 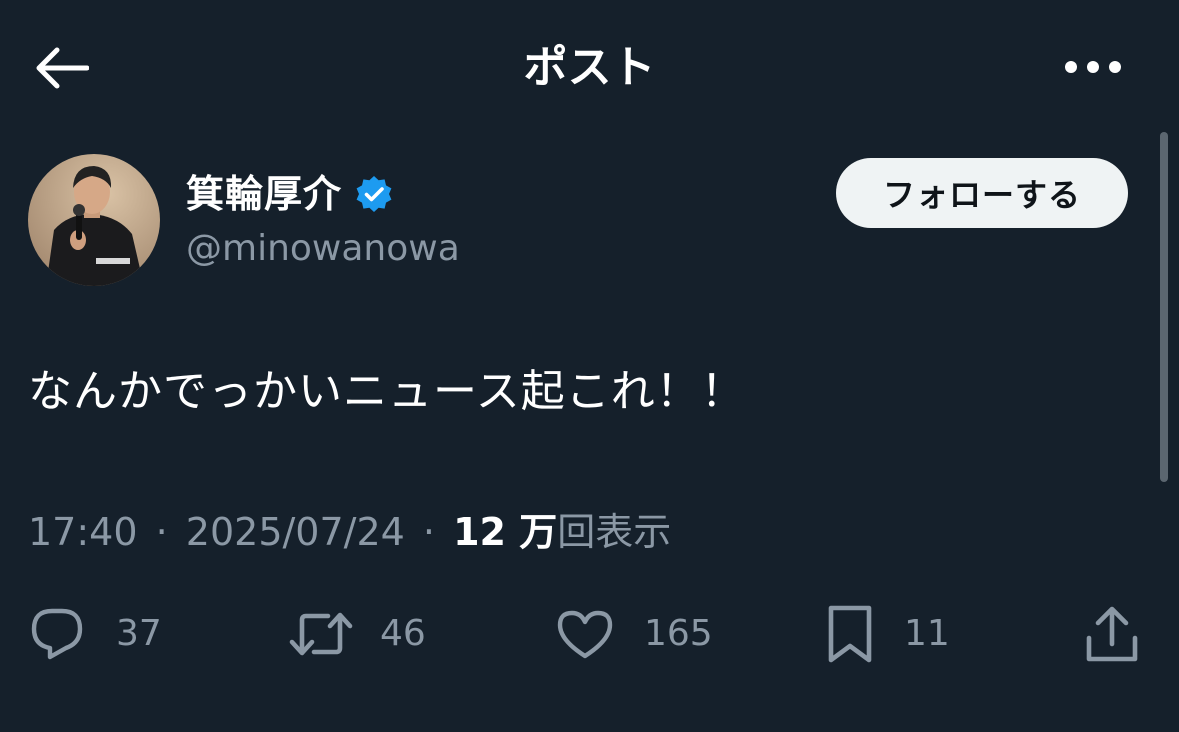 I want to click on share-button, so click(x=1112, y=634).